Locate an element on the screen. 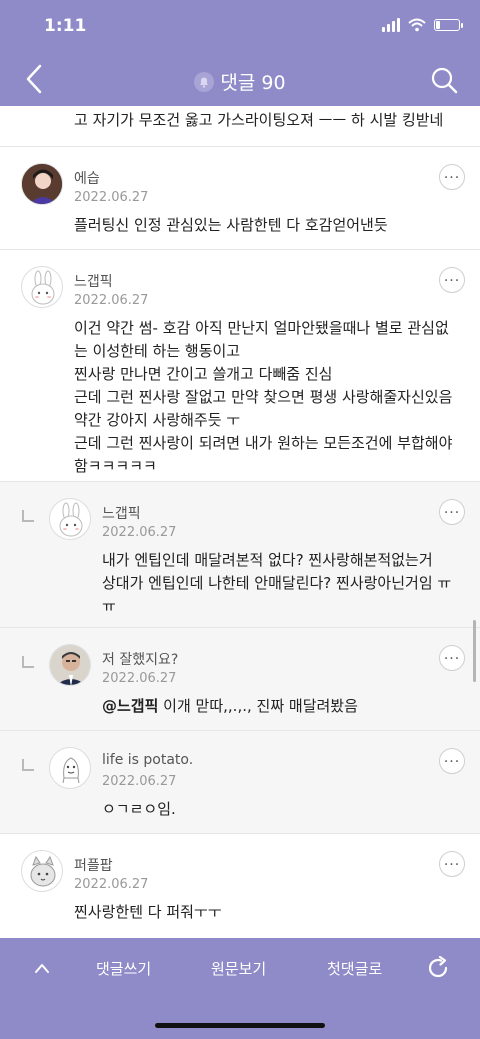  status-icons is located at coordinates (422, 25).